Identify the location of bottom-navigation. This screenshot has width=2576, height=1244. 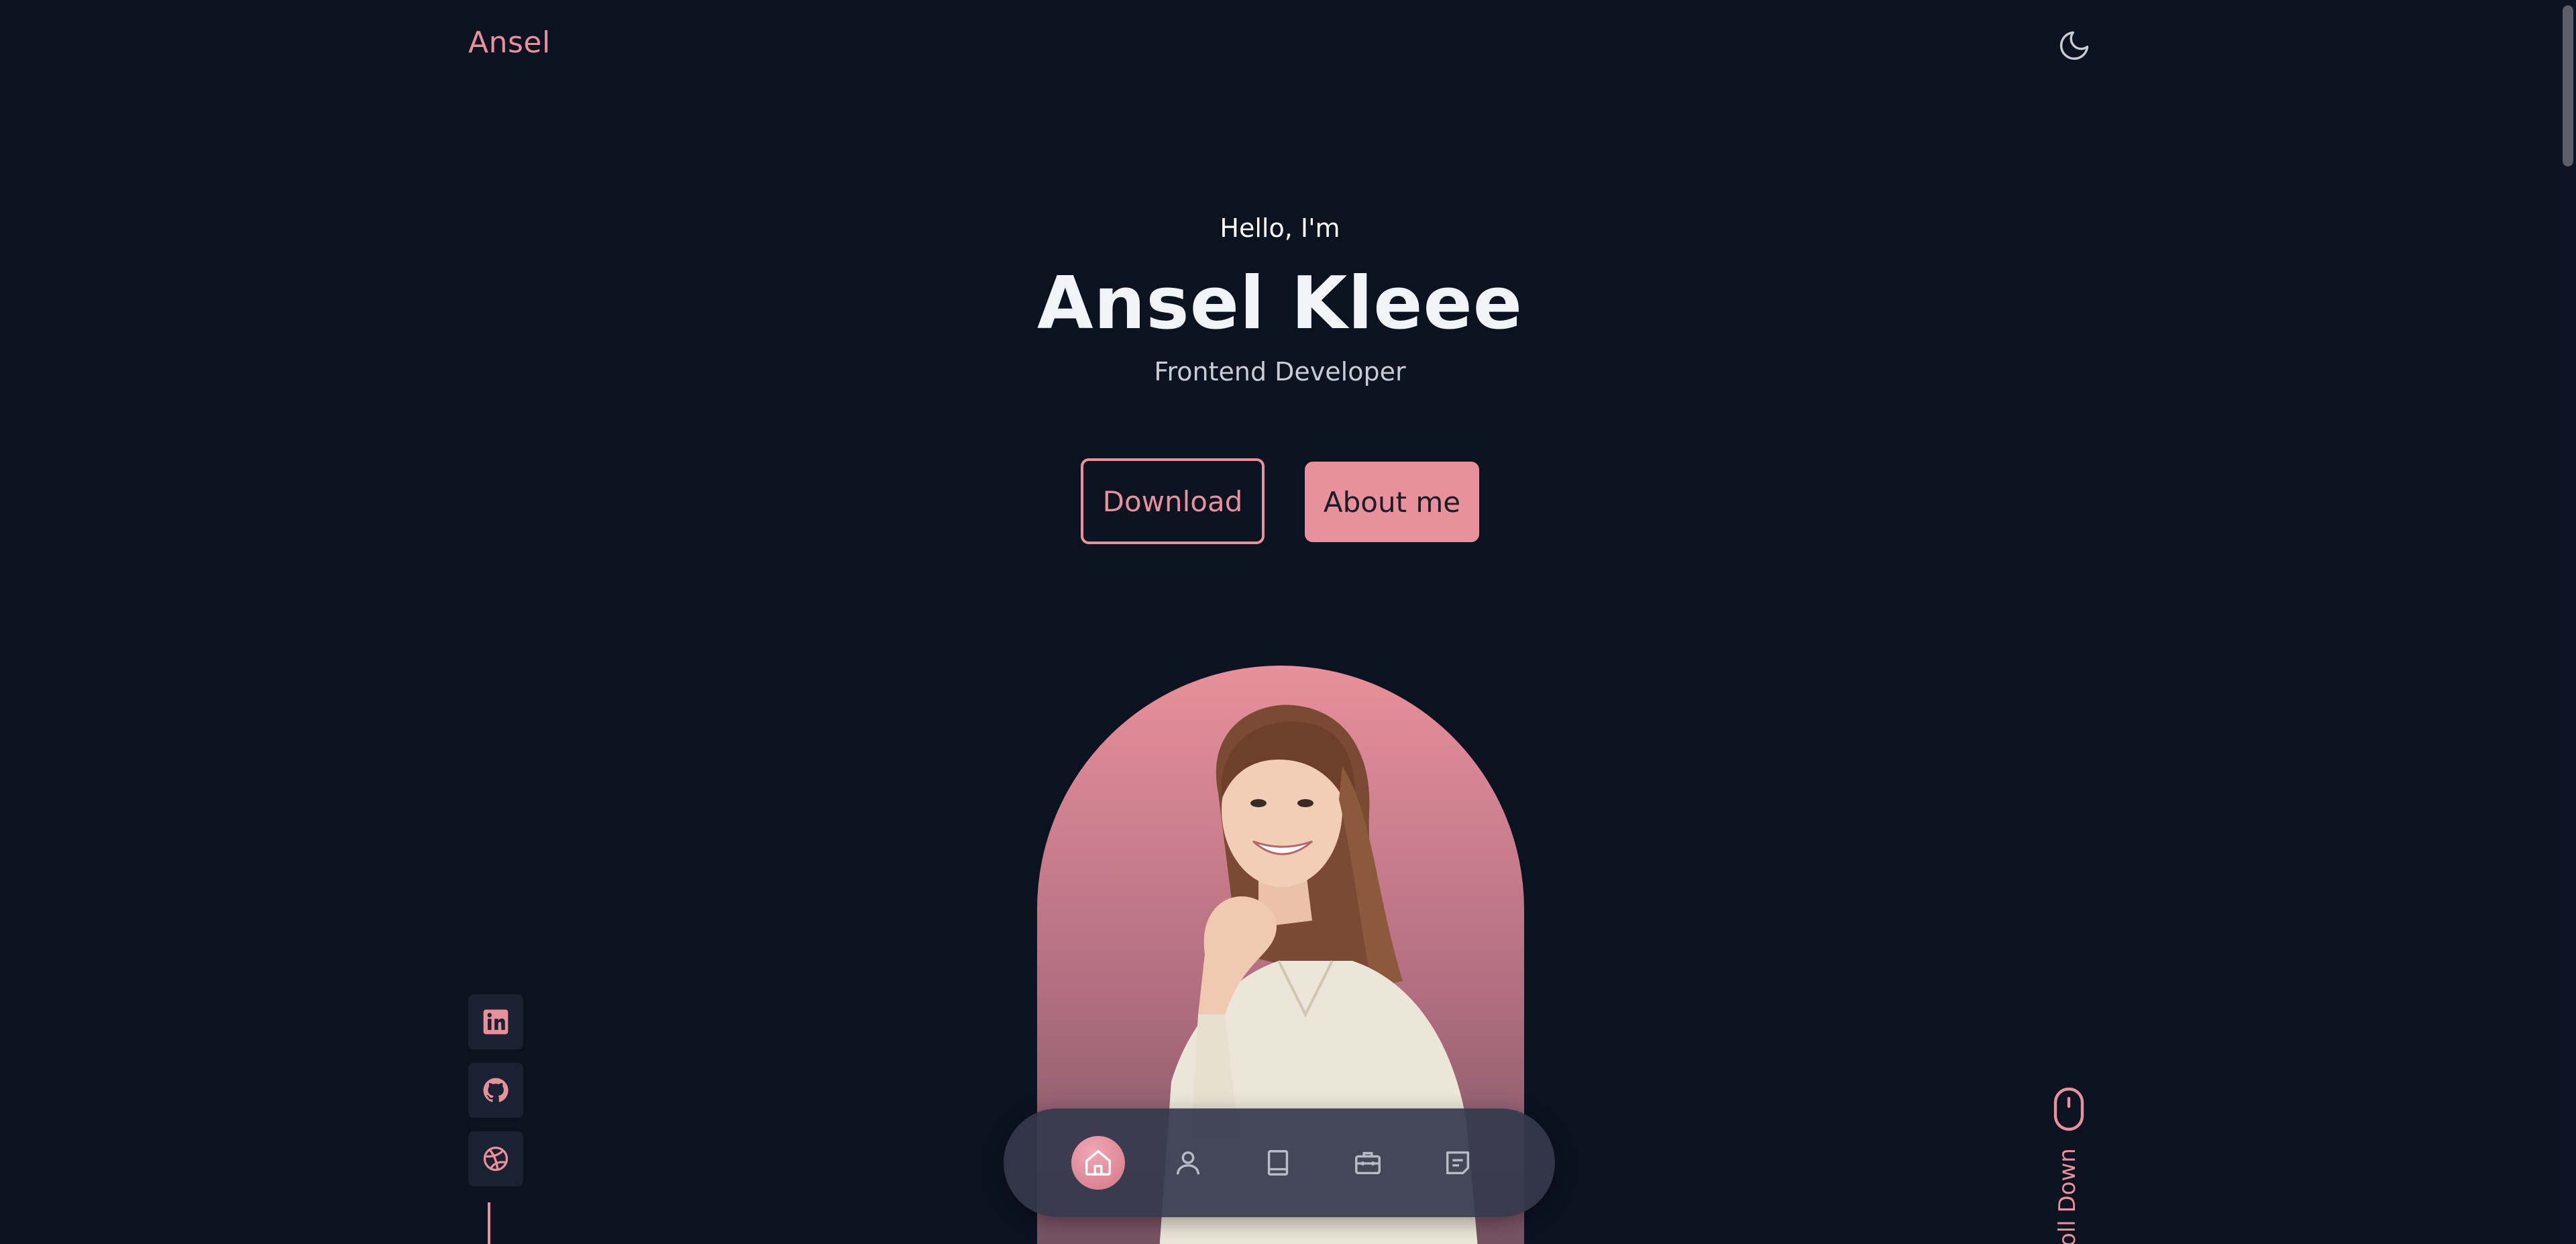
(1279, 1162).